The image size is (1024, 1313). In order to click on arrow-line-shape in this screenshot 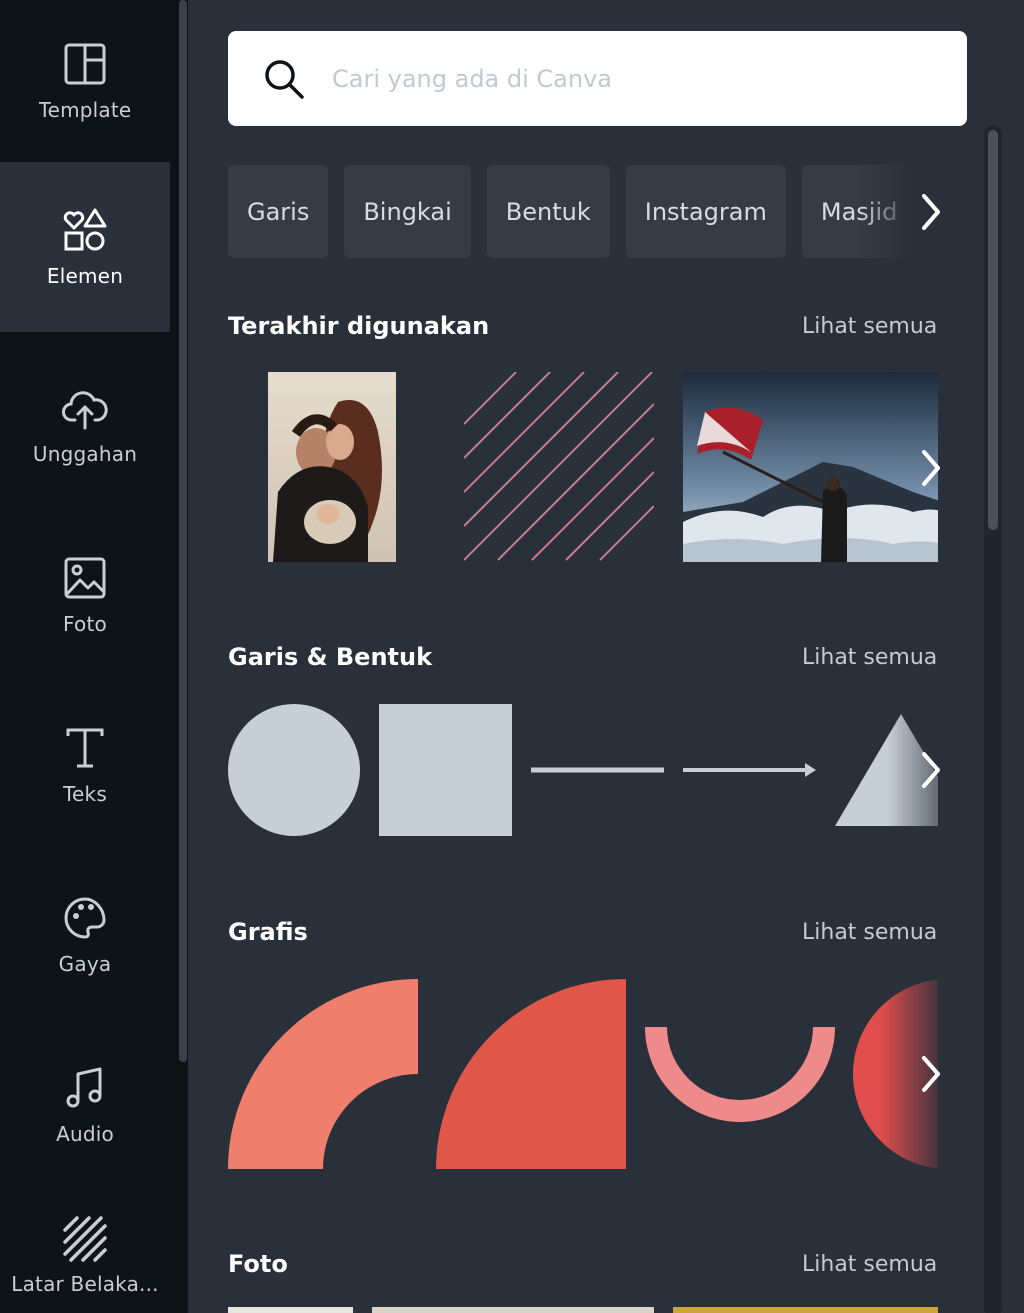, I will do `click(749, 770)`.